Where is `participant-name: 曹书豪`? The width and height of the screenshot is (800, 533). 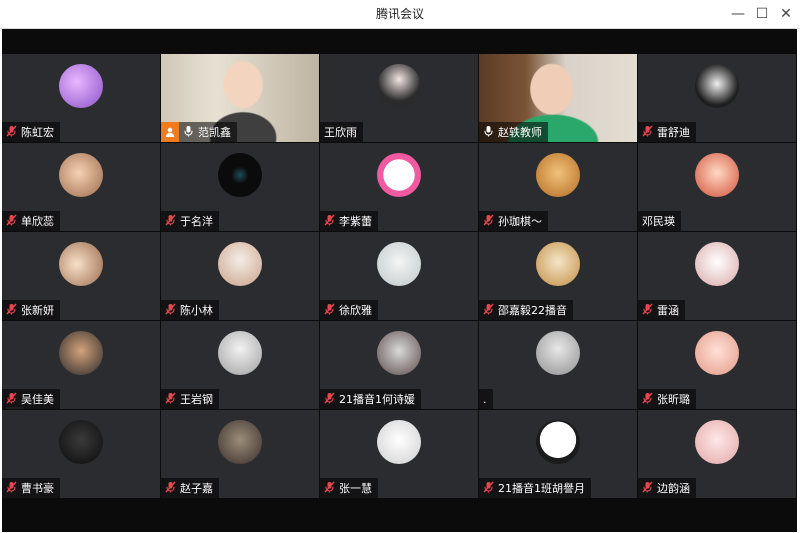 participant-name: 曹书豪 is located at coordinates (37, 488).